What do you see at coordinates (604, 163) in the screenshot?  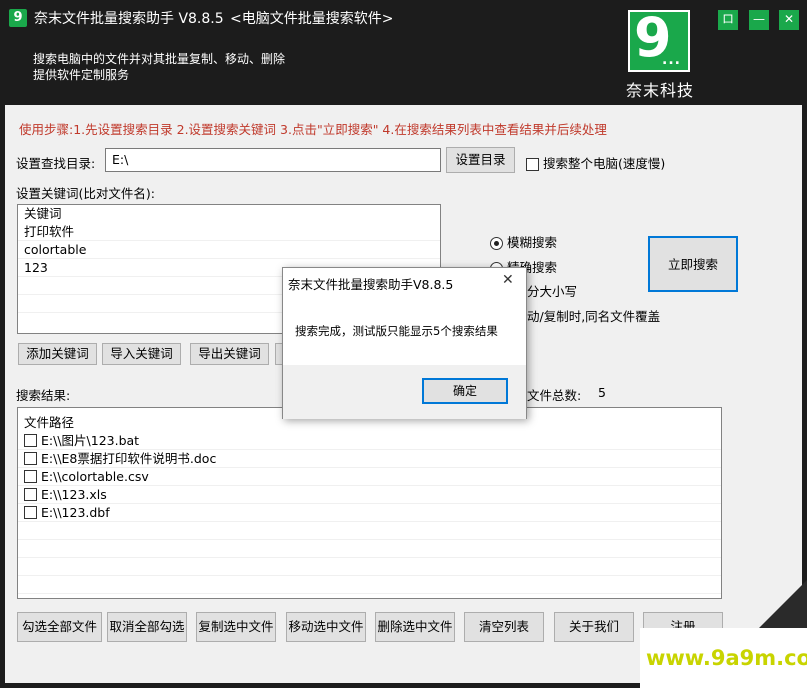 I see `whole-pc-label: 搜索整个电脑(速度慢)` at bounding box center [604, 163].